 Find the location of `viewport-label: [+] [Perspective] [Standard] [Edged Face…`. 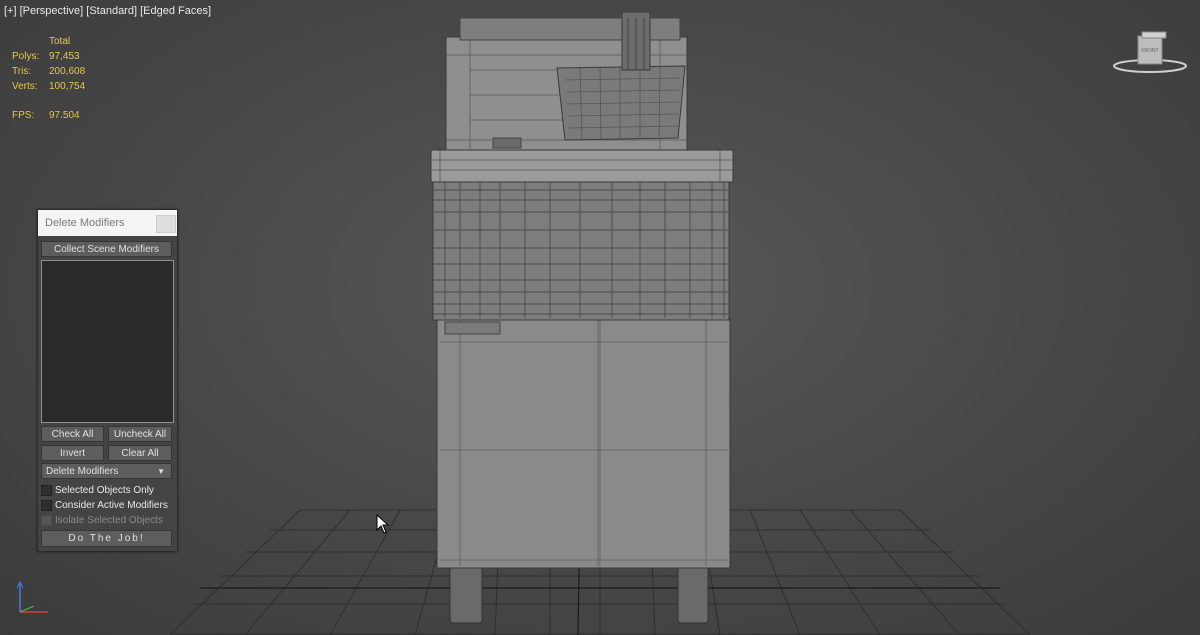

viewport-label: [+] [Perspective] [Standard] [Edged Face… is located at coordinates (107, 11).